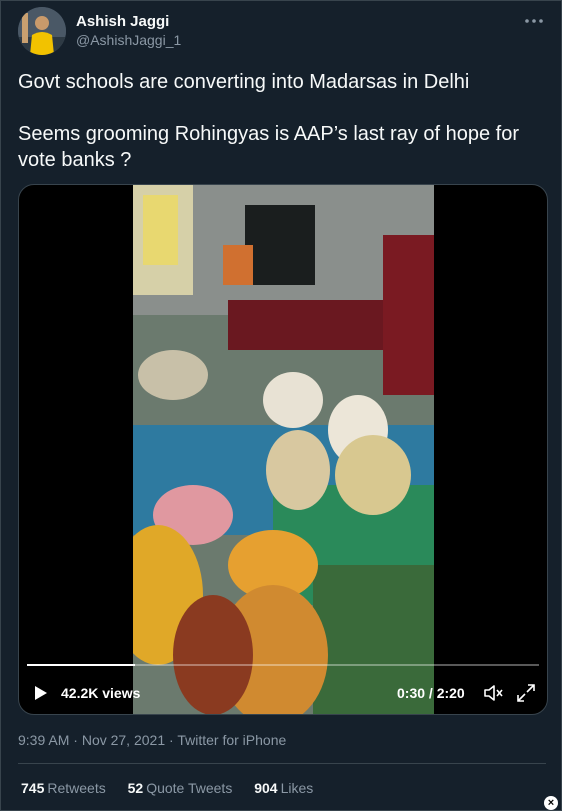 The height and width of the screenshot is (811, 562). I want to click on retweets-label: Retweets, so click(76, 788).